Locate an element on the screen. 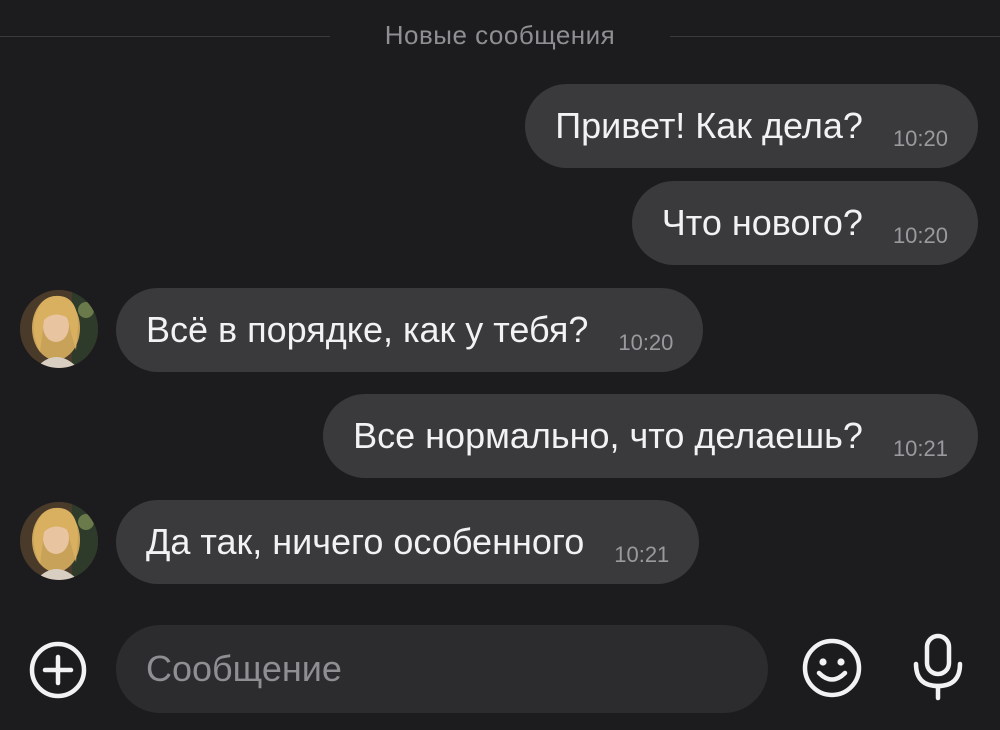 This screenshot has width=1000, height=730. message-bubble-incoming: Всё в порядке, как у тебя? 10:20 is located at coordinates (410, 330).